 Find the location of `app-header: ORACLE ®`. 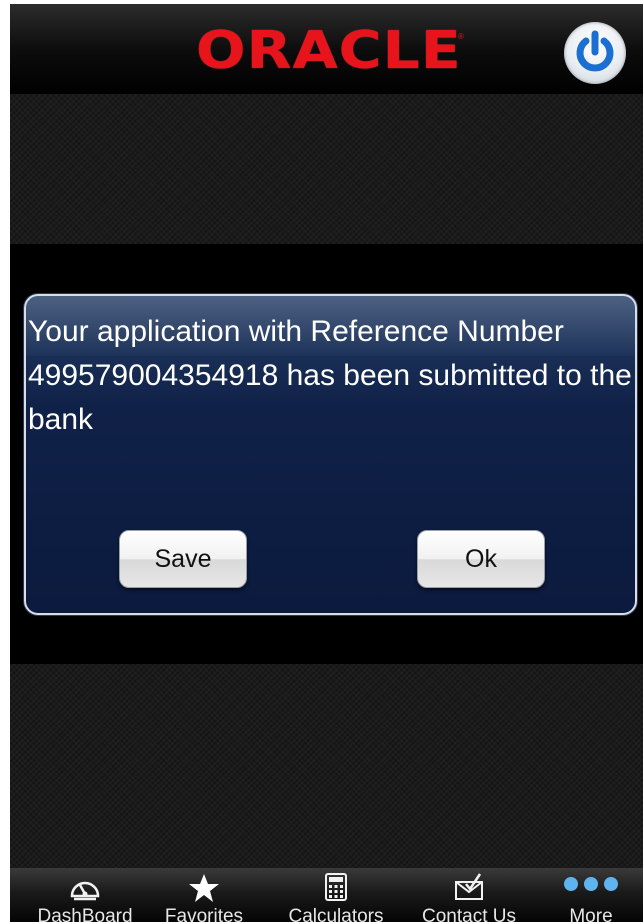

app-header: ORACLE ® is located at coordinates (326, 49).